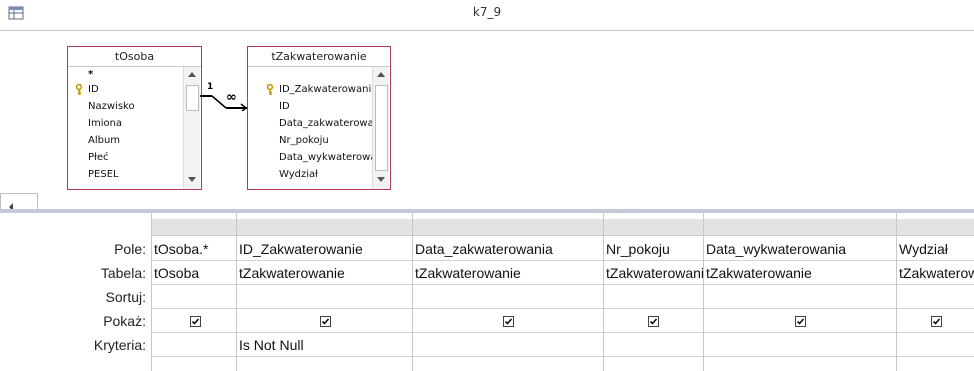  Describe the element at coordinates (194, 249) in the screenshot. I see `field-cell: tOsoba.*` at that location.